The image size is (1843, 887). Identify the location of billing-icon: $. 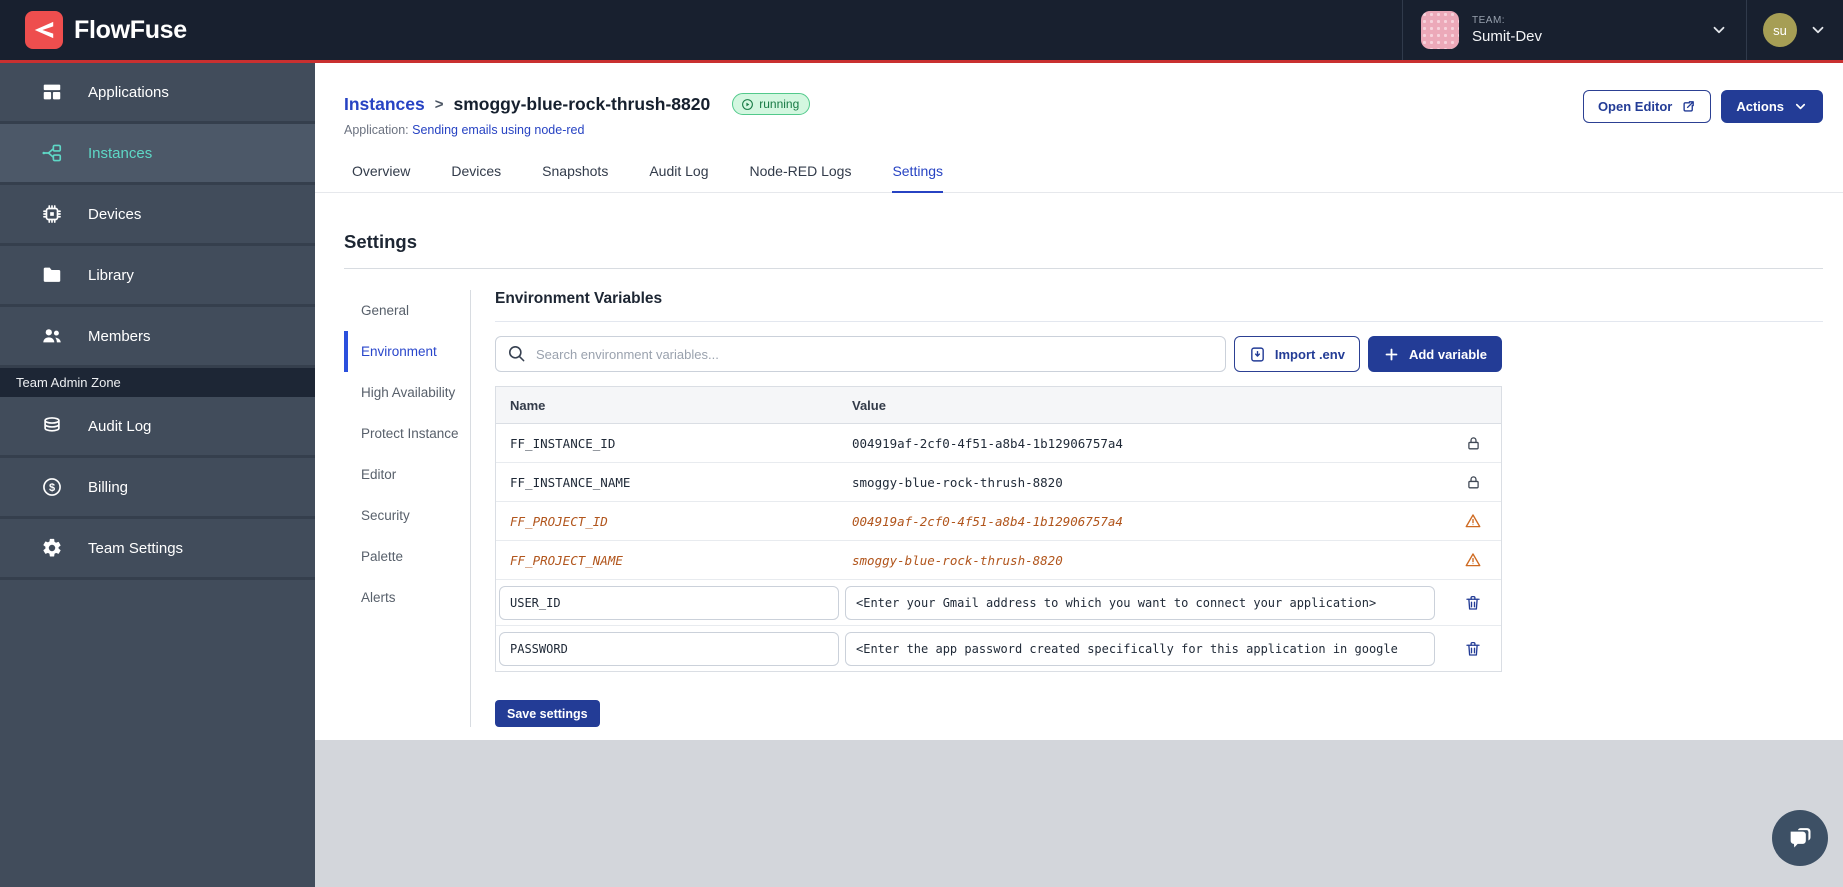
(52, 487).